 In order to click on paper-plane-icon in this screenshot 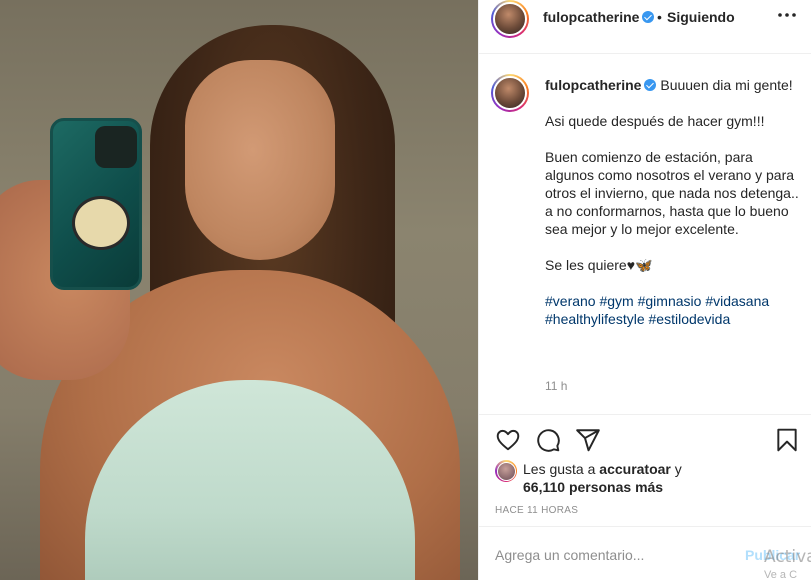, I will do `click(588, 440)`.